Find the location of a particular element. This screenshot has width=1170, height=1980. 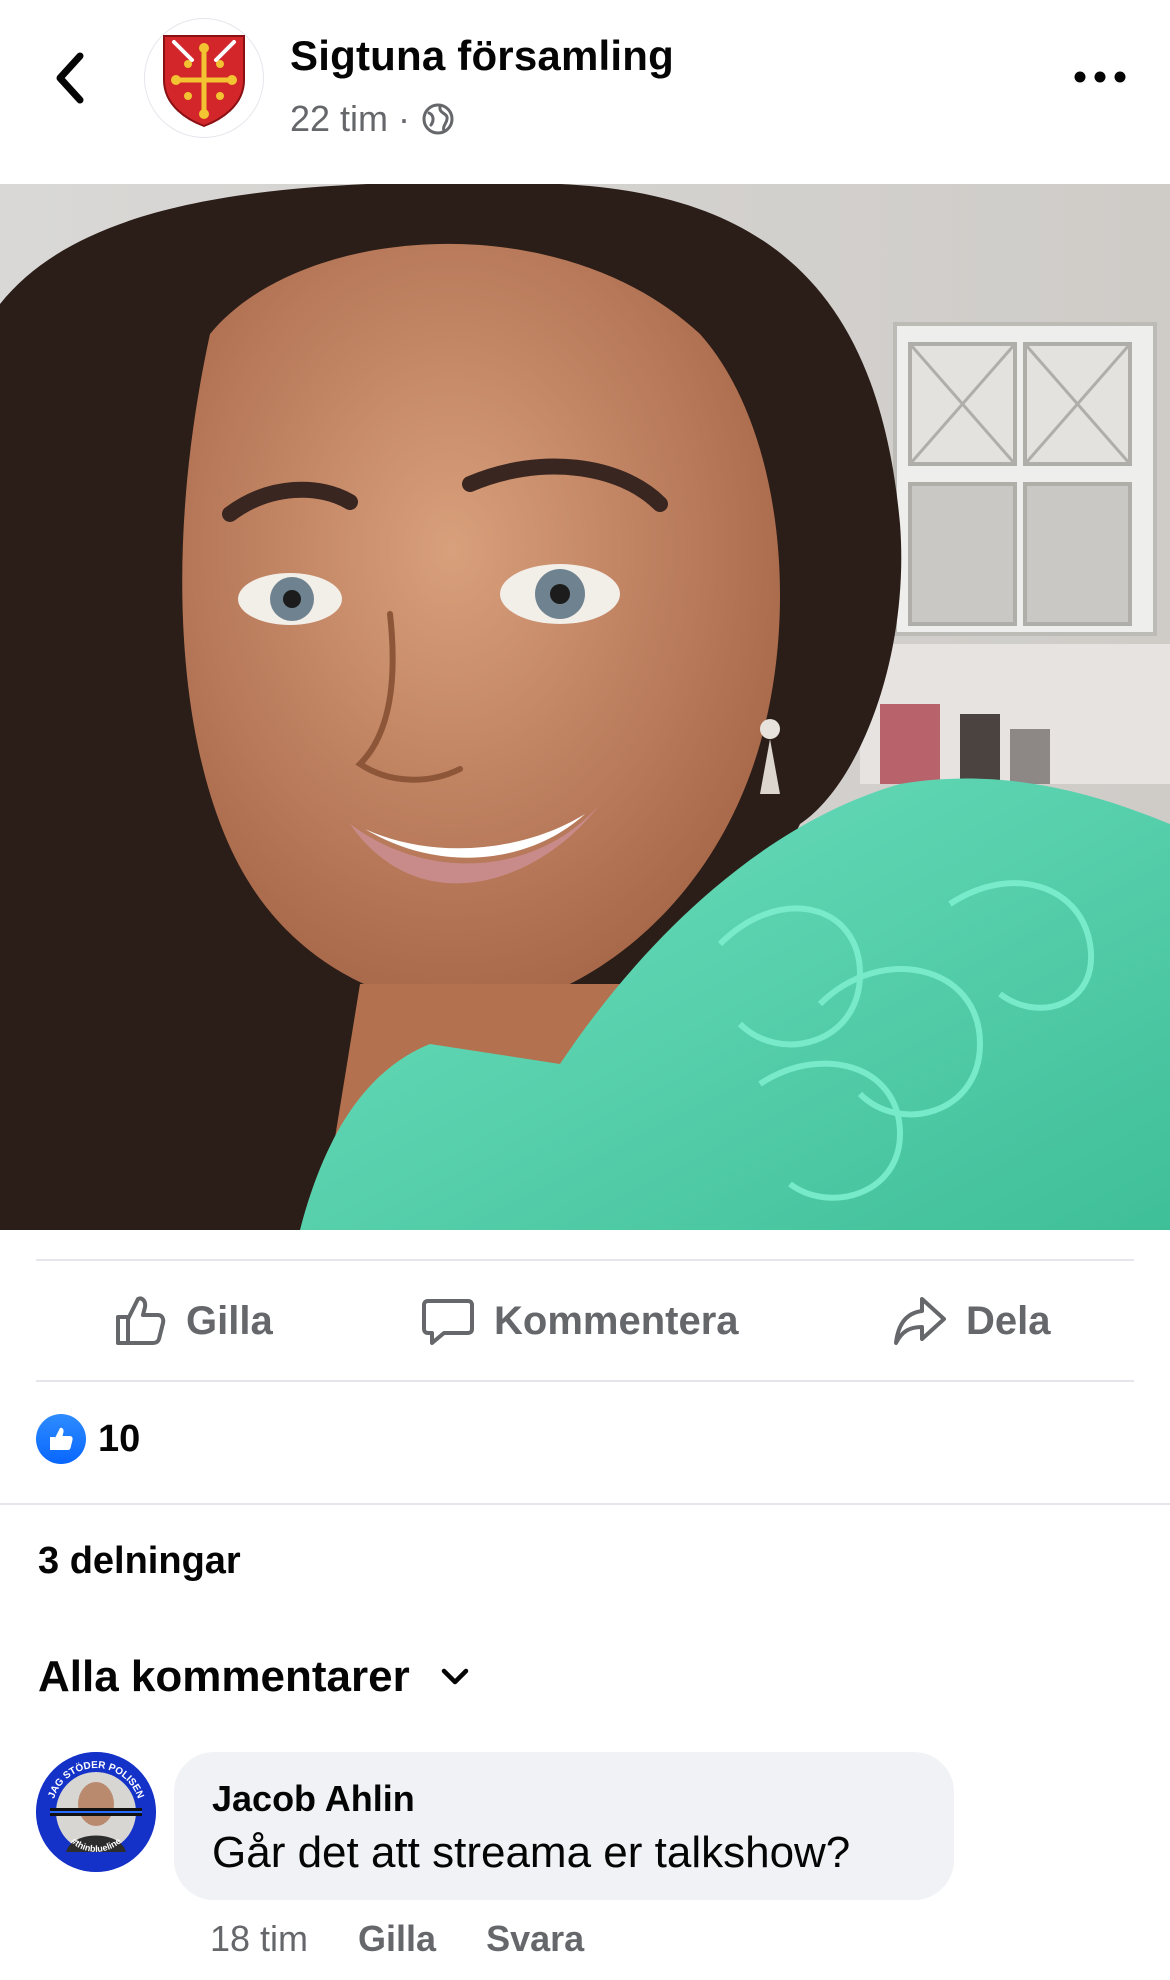

like-label: Gilla is located at coordinates (229, 1320).